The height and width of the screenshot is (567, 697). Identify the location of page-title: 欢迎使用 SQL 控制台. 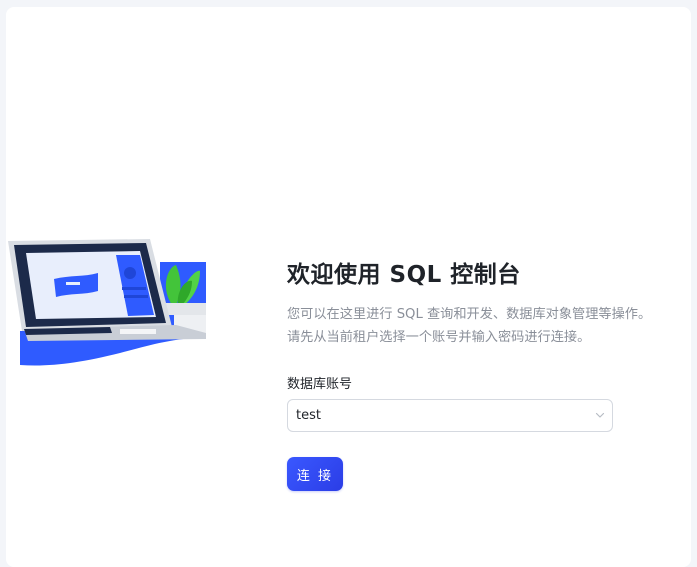
(404, 275).